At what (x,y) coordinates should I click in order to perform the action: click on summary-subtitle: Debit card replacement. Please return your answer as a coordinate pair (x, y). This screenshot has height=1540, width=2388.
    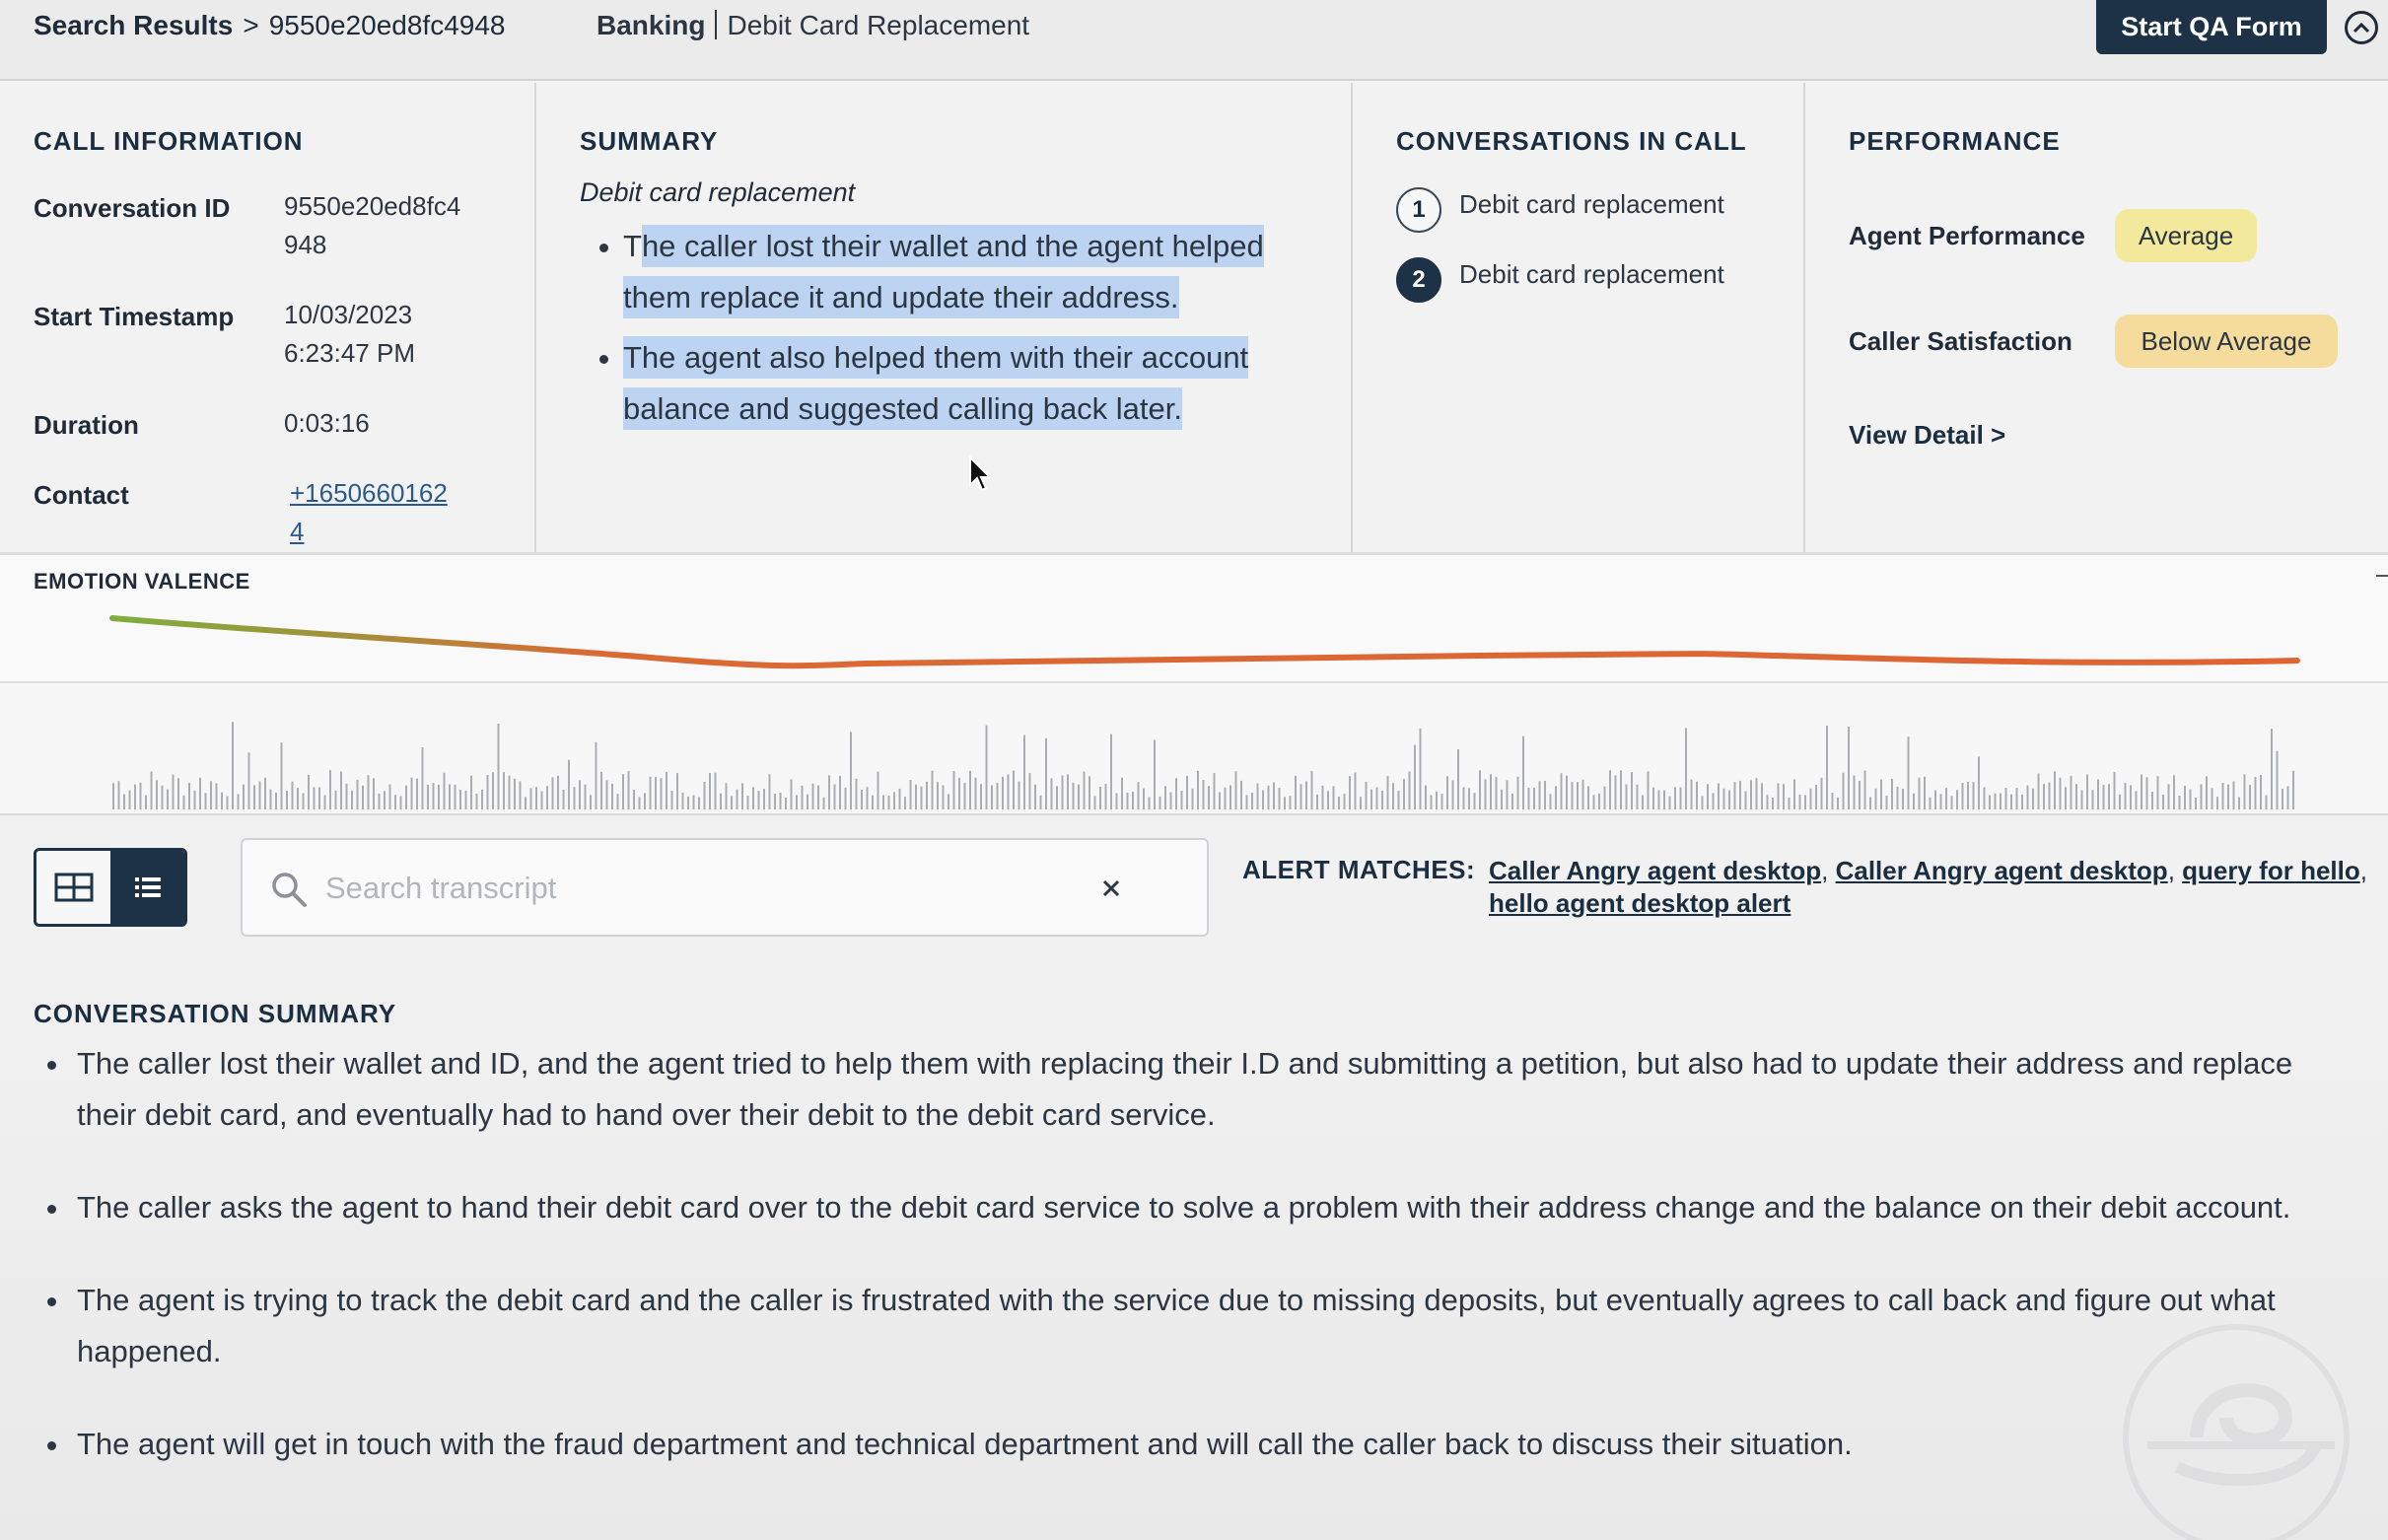
    Looking at the image, I should click on (718, 192).